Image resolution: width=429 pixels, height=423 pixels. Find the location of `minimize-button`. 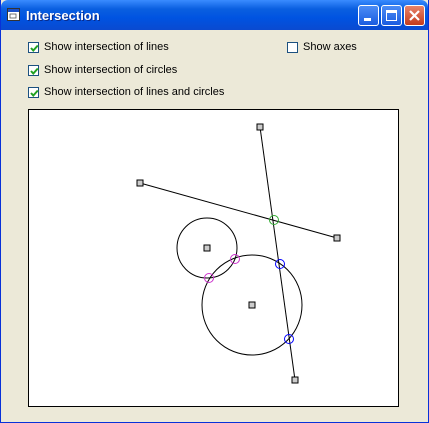

minimize-button is located at coordinates (368, 15).